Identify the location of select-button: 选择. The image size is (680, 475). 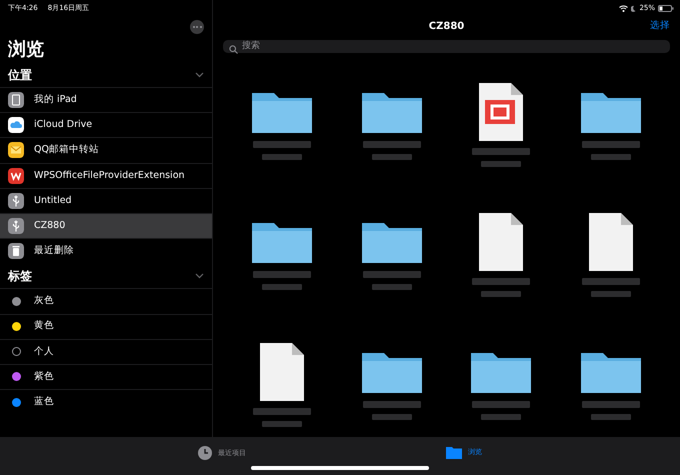
(660, 26).